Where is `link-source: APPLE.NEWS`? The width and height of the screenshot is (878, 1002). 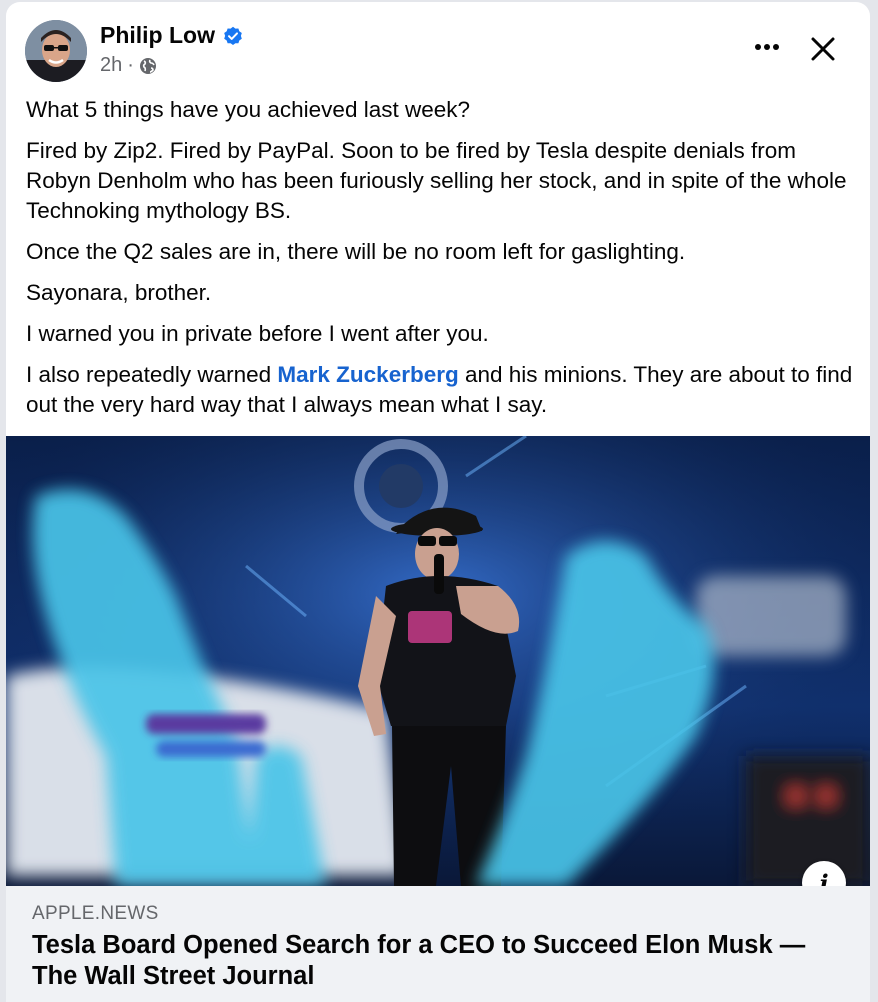
link-source: APPLE.NEWS is located at coordinates (95, 913).